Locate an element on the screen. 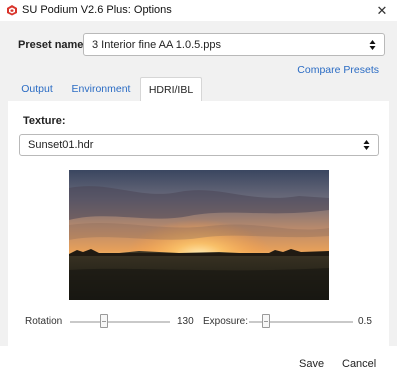 The image size is (397, 384). compare-presets-link: Compare Presets is located at coordinates (338, 70).